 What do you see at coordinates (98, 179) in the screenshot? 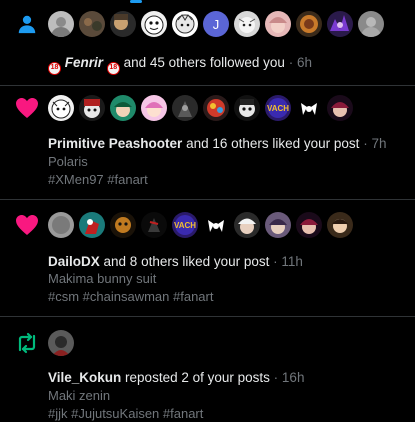
I see `post-hashtags: #XMen97 #fanart` at bounding box center [98, 179].